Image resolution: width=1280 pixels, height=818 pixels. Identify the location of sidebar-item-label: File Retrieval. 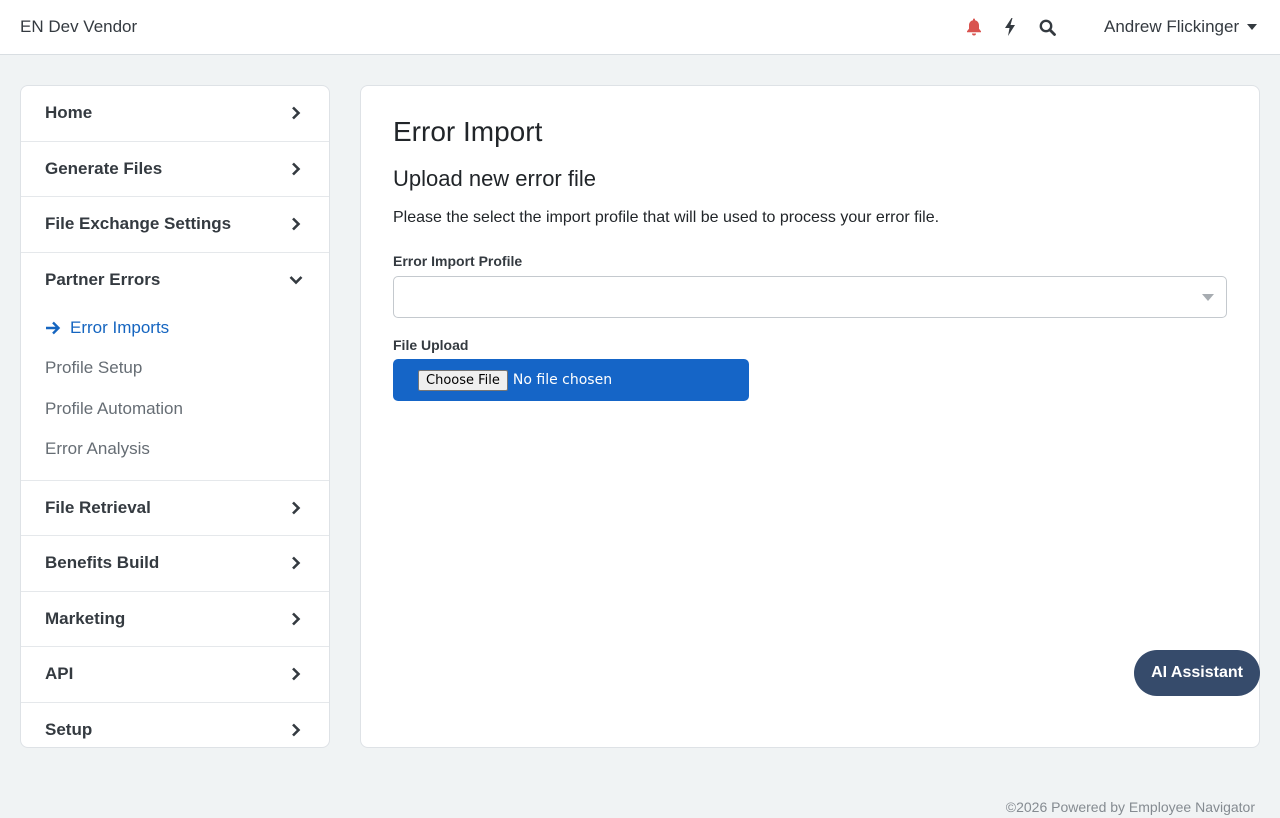
(98, 507).